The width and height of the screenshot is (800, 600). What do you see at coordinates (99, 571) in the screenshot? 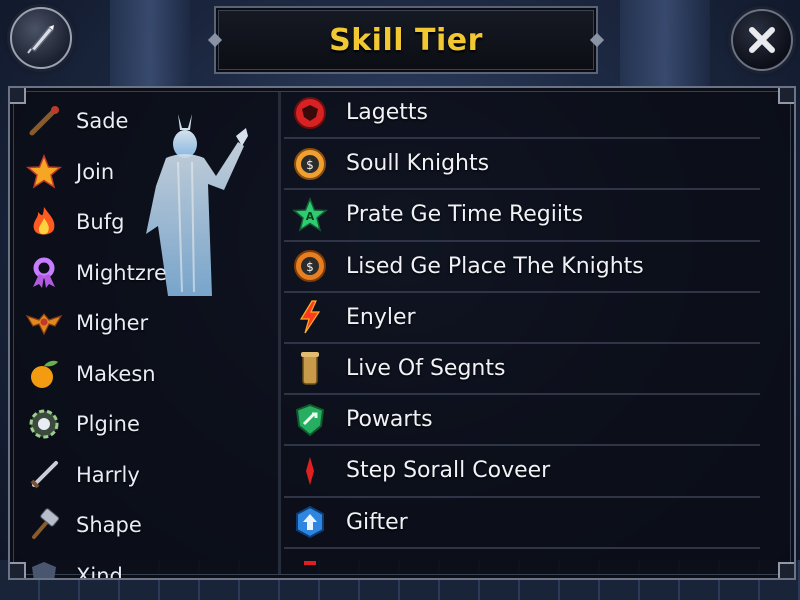
I see `left-list-label: Xind` at bounding box center [99, 571].